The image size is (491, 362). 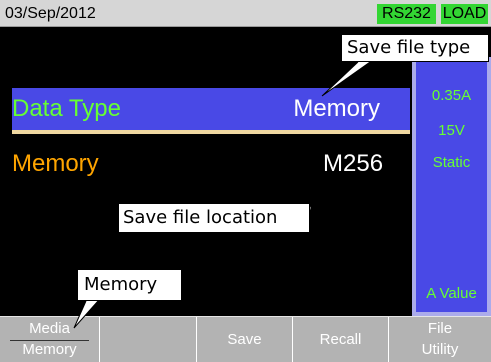 I want to click on memory-label: Memory, so click(x=55, y=163).